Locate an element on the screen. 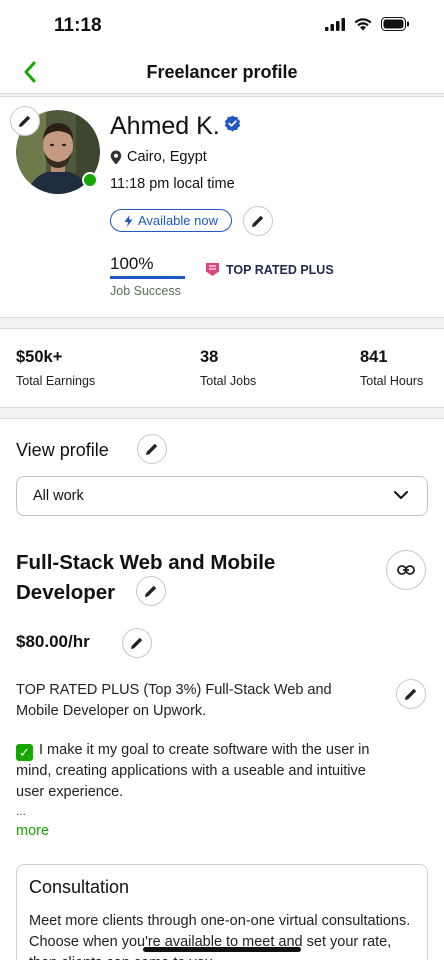  top-rated-plus-badge: TOP RATED PLUS is located at coordinates (269, 269).